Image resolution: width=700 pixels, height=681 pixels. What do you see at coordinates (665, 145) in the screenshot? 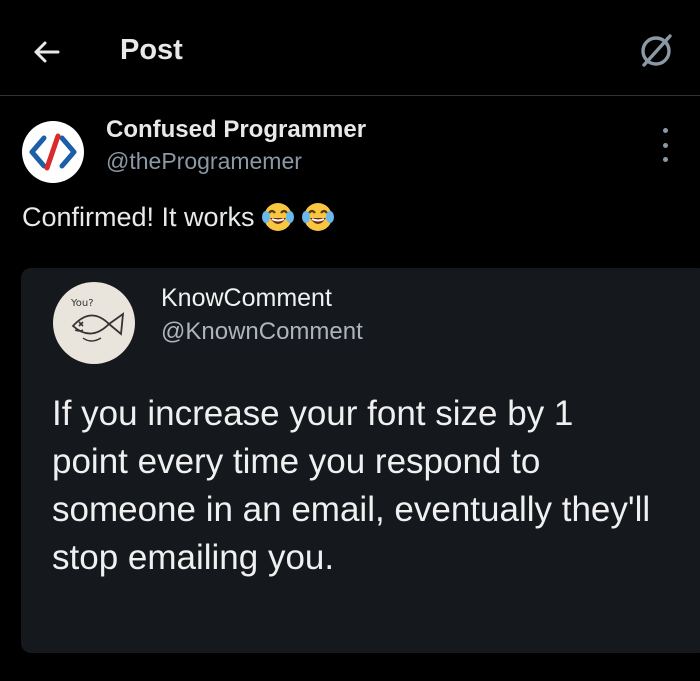
I see `more-options-button` at bounding box center [665, 145].